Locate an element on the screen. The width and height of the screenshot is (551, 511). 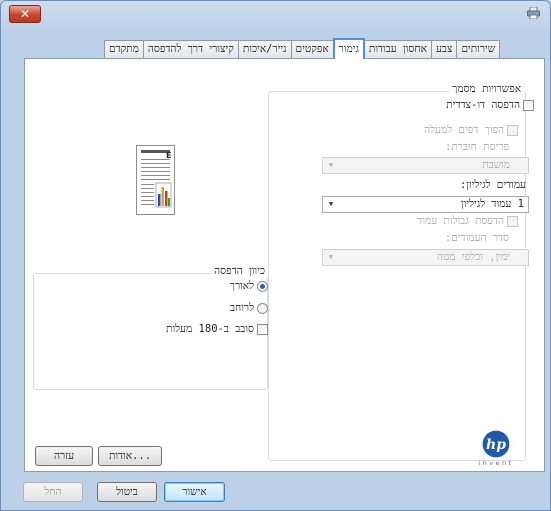
hp-tagline: invent is located at coordinates (495, 463).